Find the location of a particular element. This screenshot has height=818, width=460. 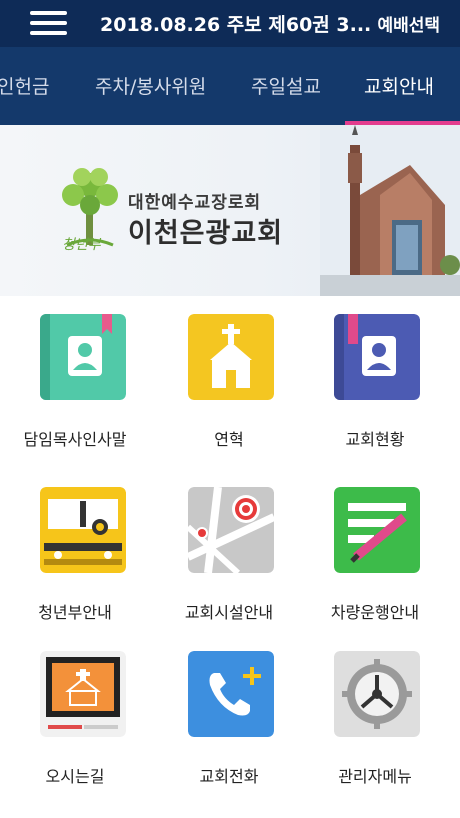

chapel-icon is located at coordinates (231, 357).